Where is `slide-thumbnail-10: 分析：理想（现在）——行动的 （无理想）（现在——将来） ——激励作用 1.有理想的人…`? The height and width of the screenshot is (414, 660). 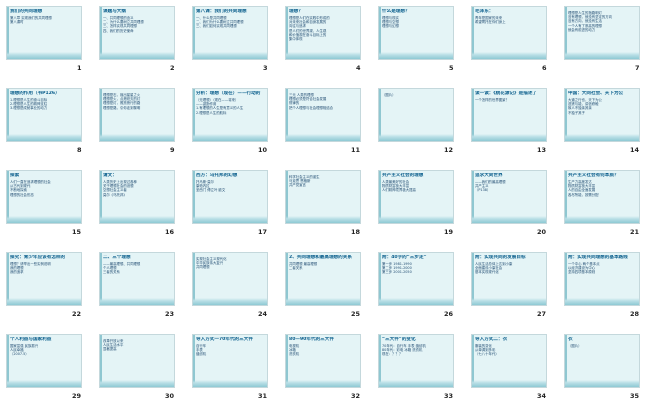 slide-thumbnail-10: 分析：理想（现在）——行动的 （无理想）（现在——将来） ——激励作用 1.有理想的人… is located at coordinates (230, 115).